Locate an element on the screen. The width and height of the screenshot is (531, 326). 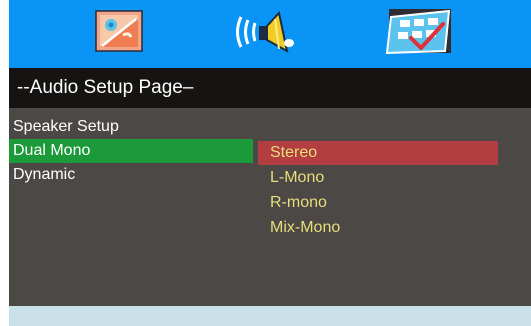
option-mix-mono: Mix-Mono is located at coordinates (378, 228).